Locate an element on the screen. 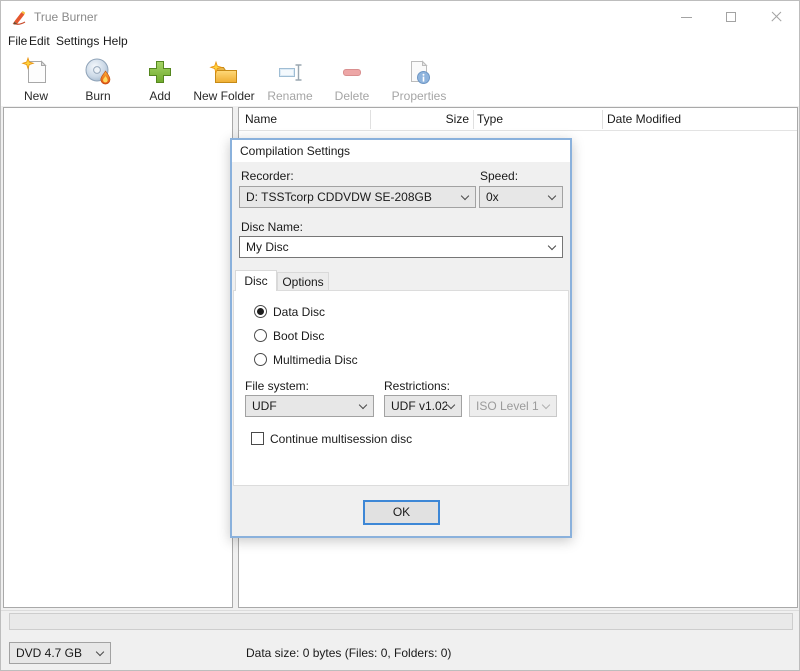  new-document-icon is located at coordinates (34, 69).